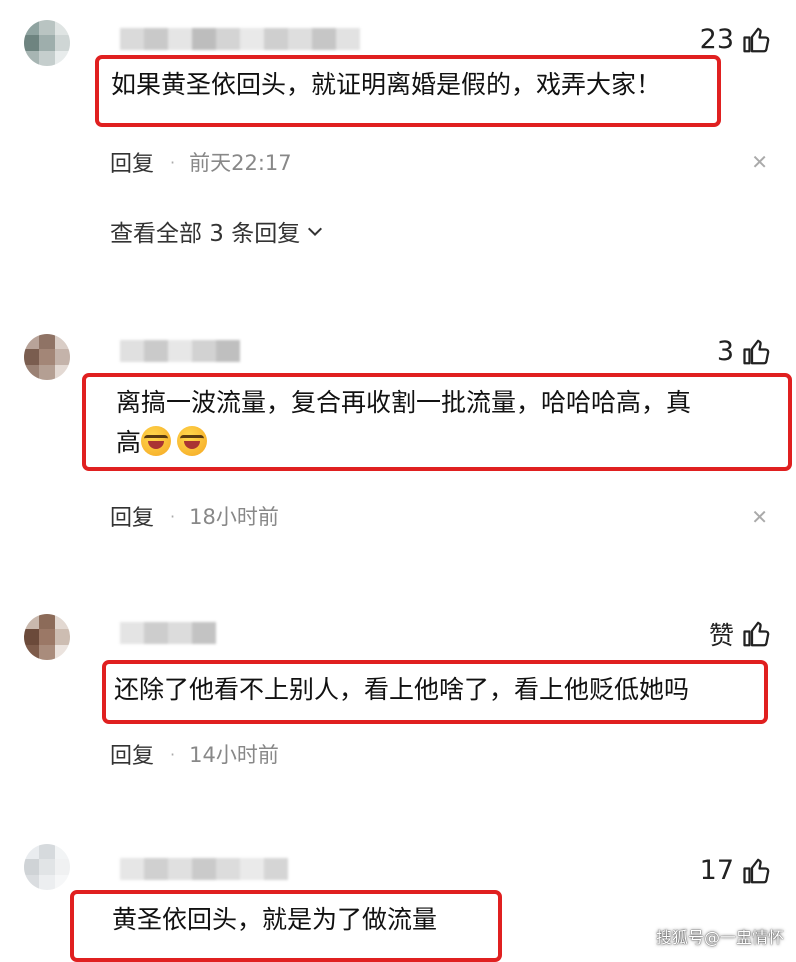 The width and height of the screenshot is (796, 962). What do you see at coordinates (275, 919) in the screenshot?
I see `comment-text: 黄圣依回头，就是为了做流量` at bounding box center [275, 919].